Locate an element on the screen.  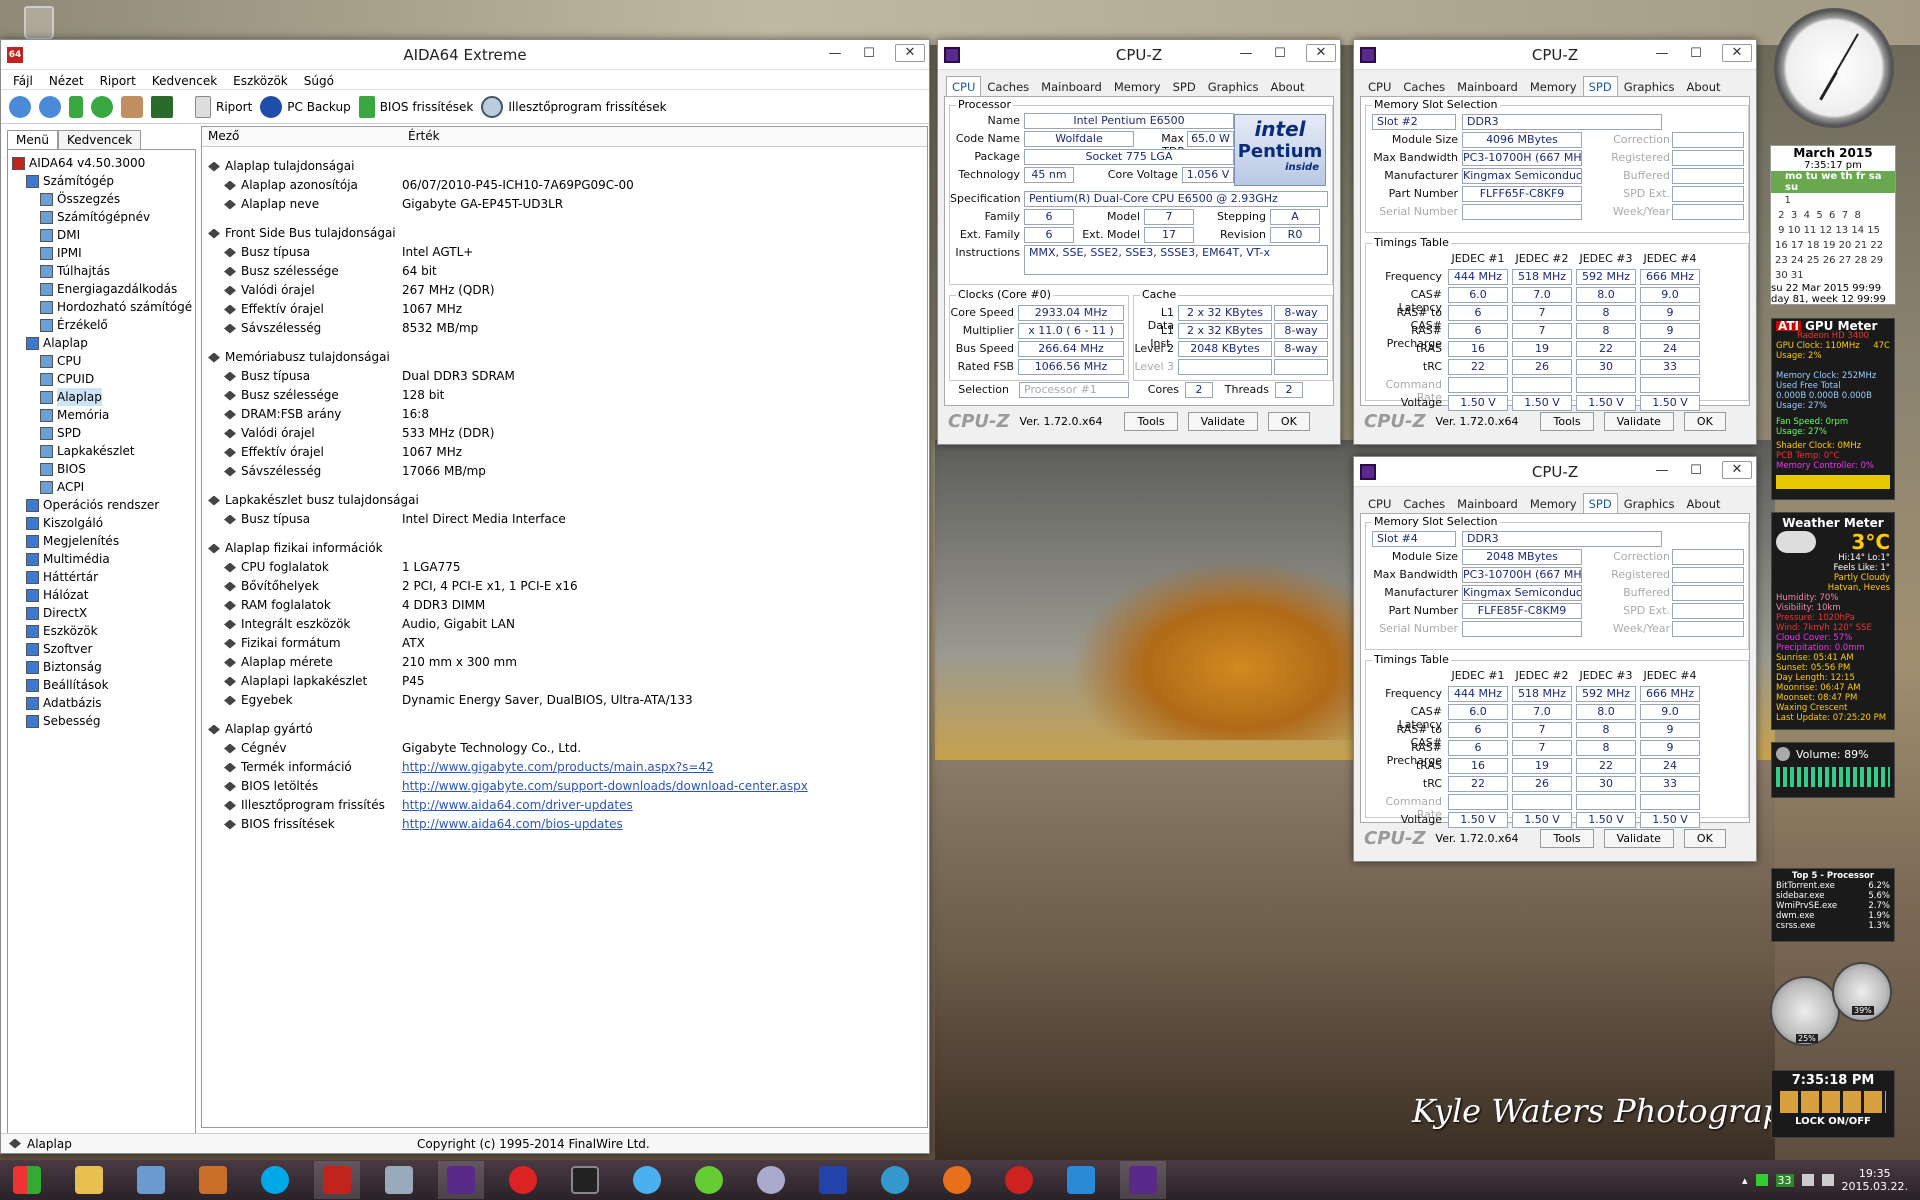
slot-select: Slot #4 is located at coordinates (1414, 539).